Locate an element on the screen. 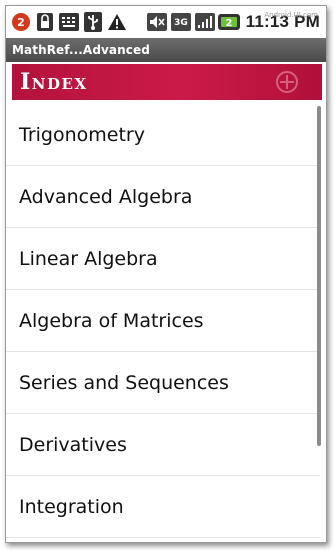 The height and width of the screenshot is (550, 335). list-item: Advanced Algebra is located at coordinates (163, 197).